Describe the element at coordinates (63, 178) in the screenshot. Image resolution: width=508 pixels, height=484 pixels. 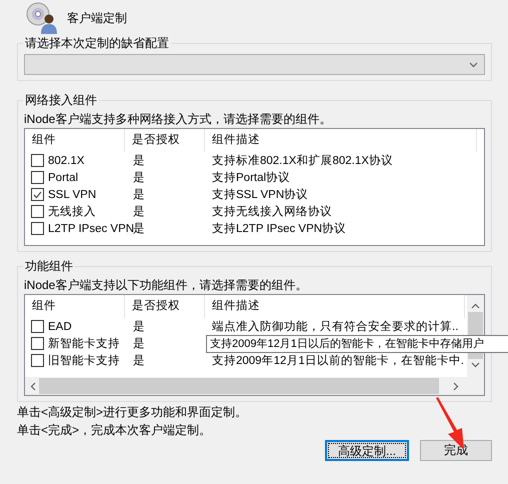
I see `component-name: Portal` at that location.